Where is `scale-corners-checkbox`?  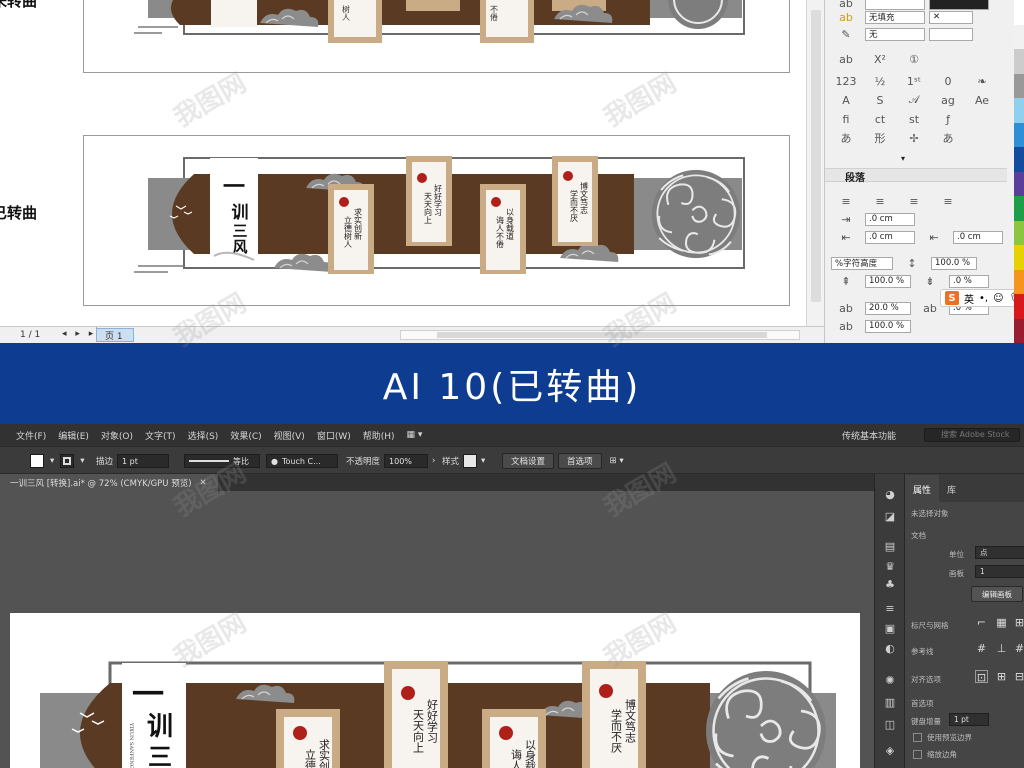
scale-corners-checkbox is located at coordinates (917, 754).